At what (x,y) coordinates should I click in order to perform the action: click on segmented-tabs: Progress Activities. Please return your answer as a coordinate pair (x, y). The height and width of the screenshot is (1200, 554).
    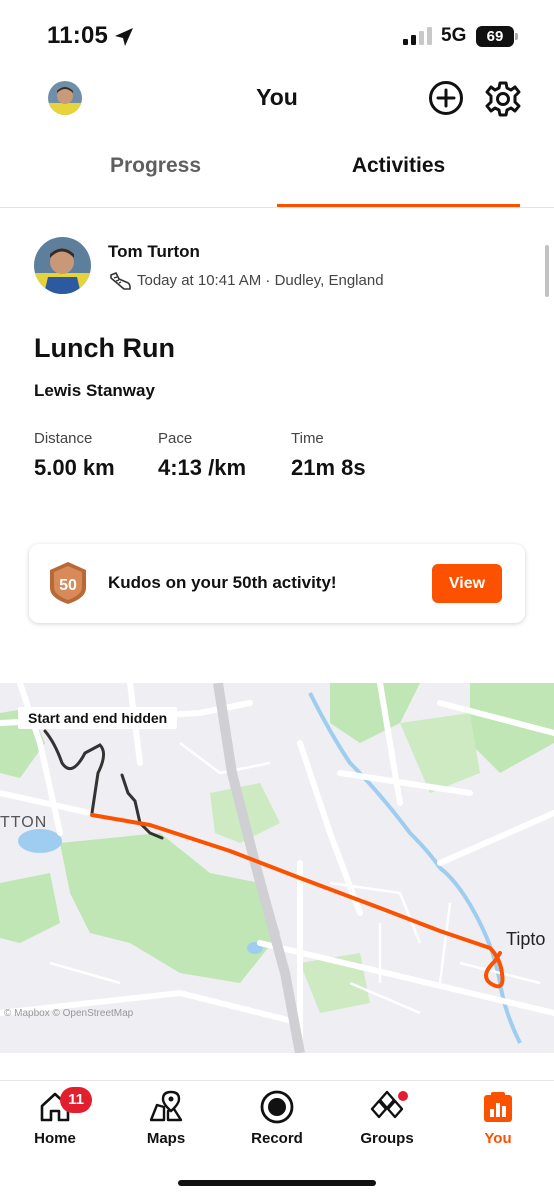
    Looking at the image, I should click on (277, 174).